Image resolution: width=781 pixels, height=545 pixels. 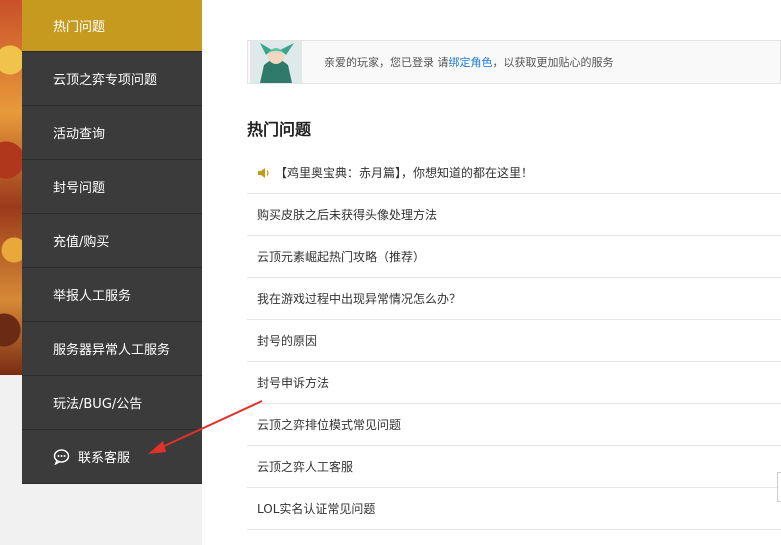 I want to click on login-message: 亲爱的玩家，您已登录 请绑定角色，以获取更加贴心的服务, so click(x=469, y=62).